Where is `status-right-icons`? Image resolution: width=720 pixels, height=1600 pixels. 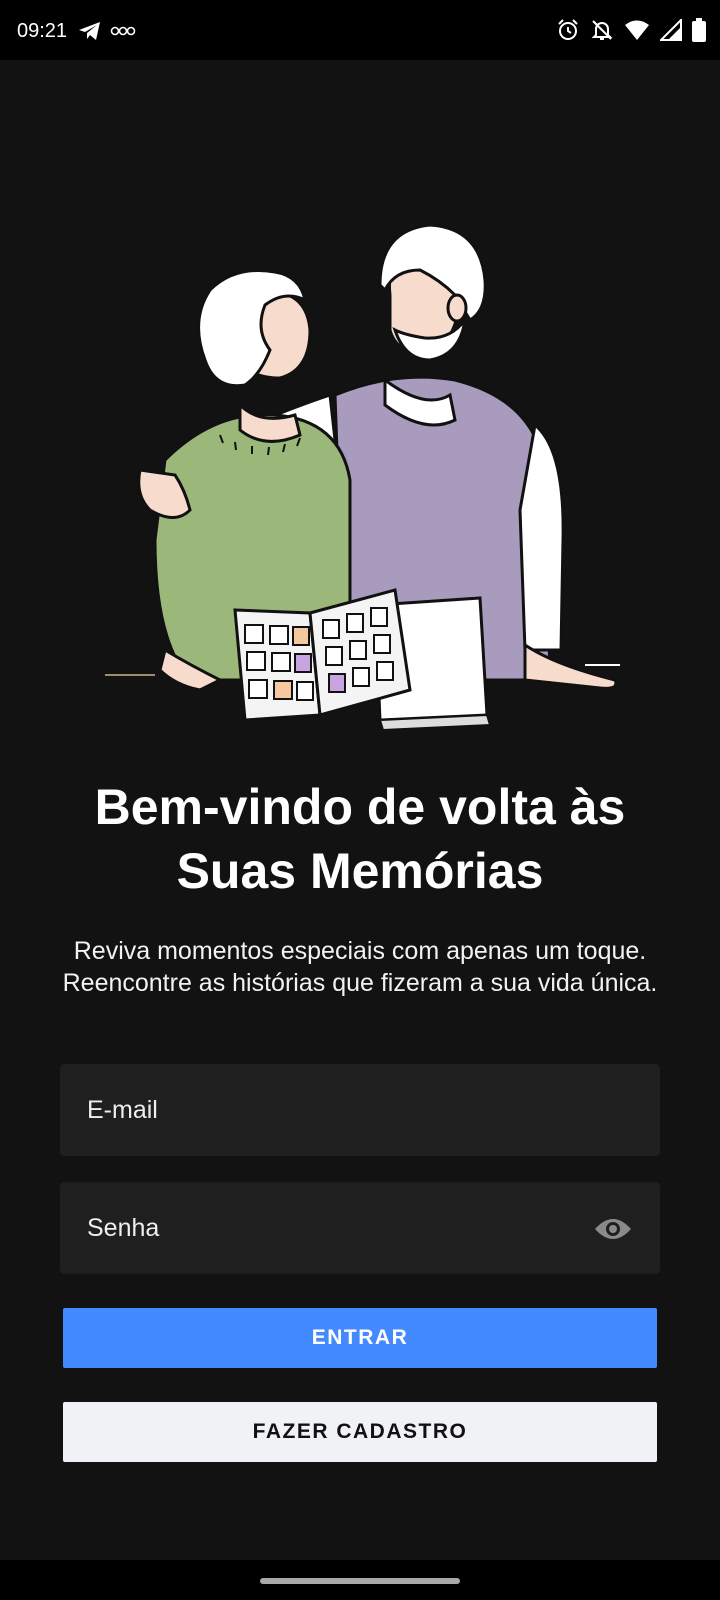
status-right-icons is located at coordinates (631, 30).